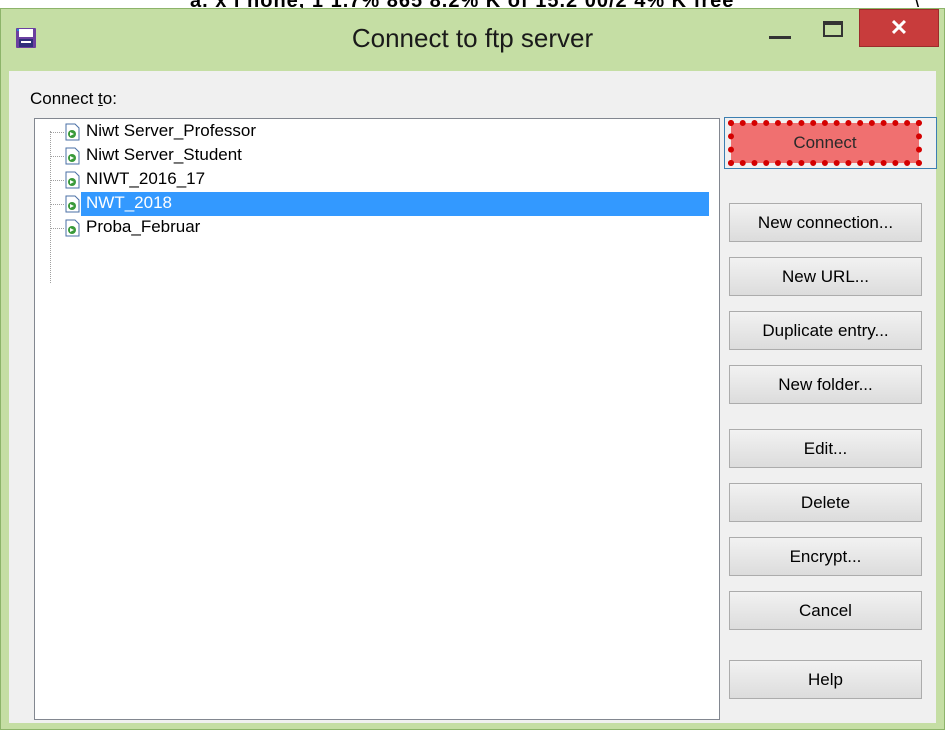 The width and height of the screenshot is (945, 730). What do you see at coordinates (825, 679) in the screenshot?
I see `help-button: Help` at bounding box center [825, 679].